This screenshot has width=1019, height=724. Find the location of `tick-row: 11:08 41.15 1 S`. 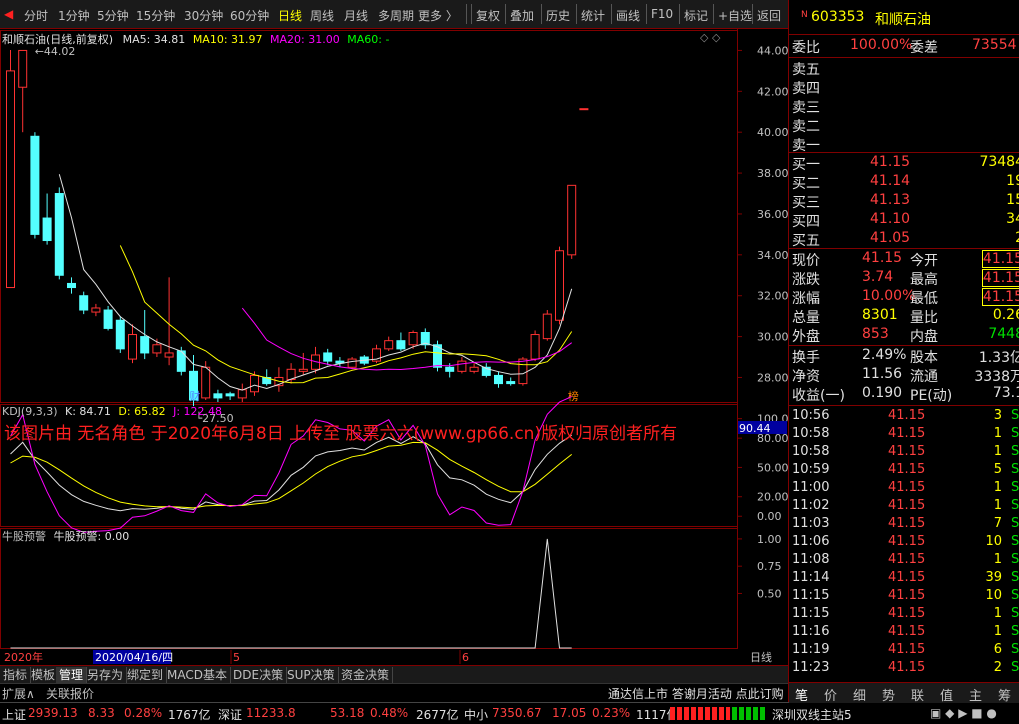

tick-row: 11:08 41.15 1 S is located at coordinates (905, 561).